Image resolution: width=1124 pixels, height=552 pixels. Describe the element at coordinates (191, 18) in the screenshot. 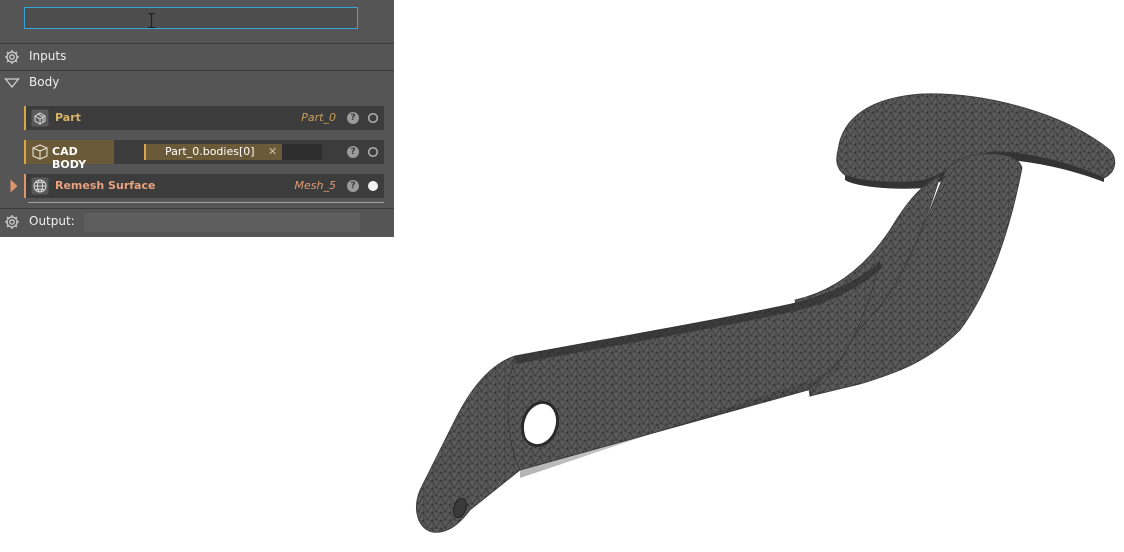

I see `search-input` at that location.